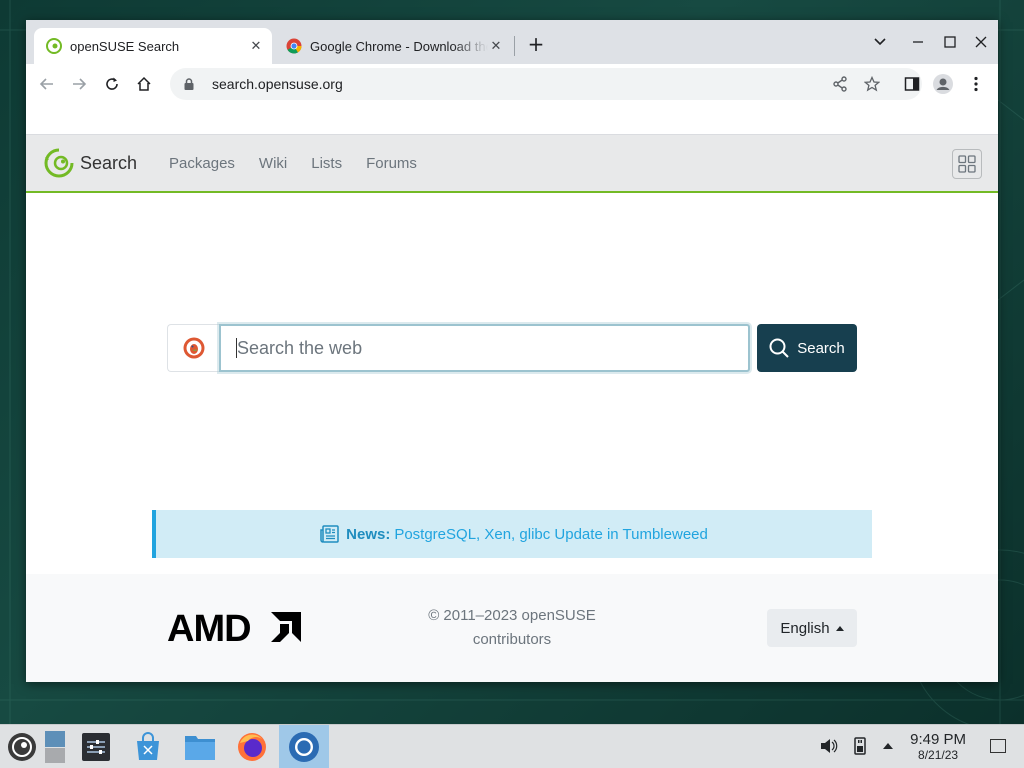  I want to click on search-button: Search, so click(807, 348).